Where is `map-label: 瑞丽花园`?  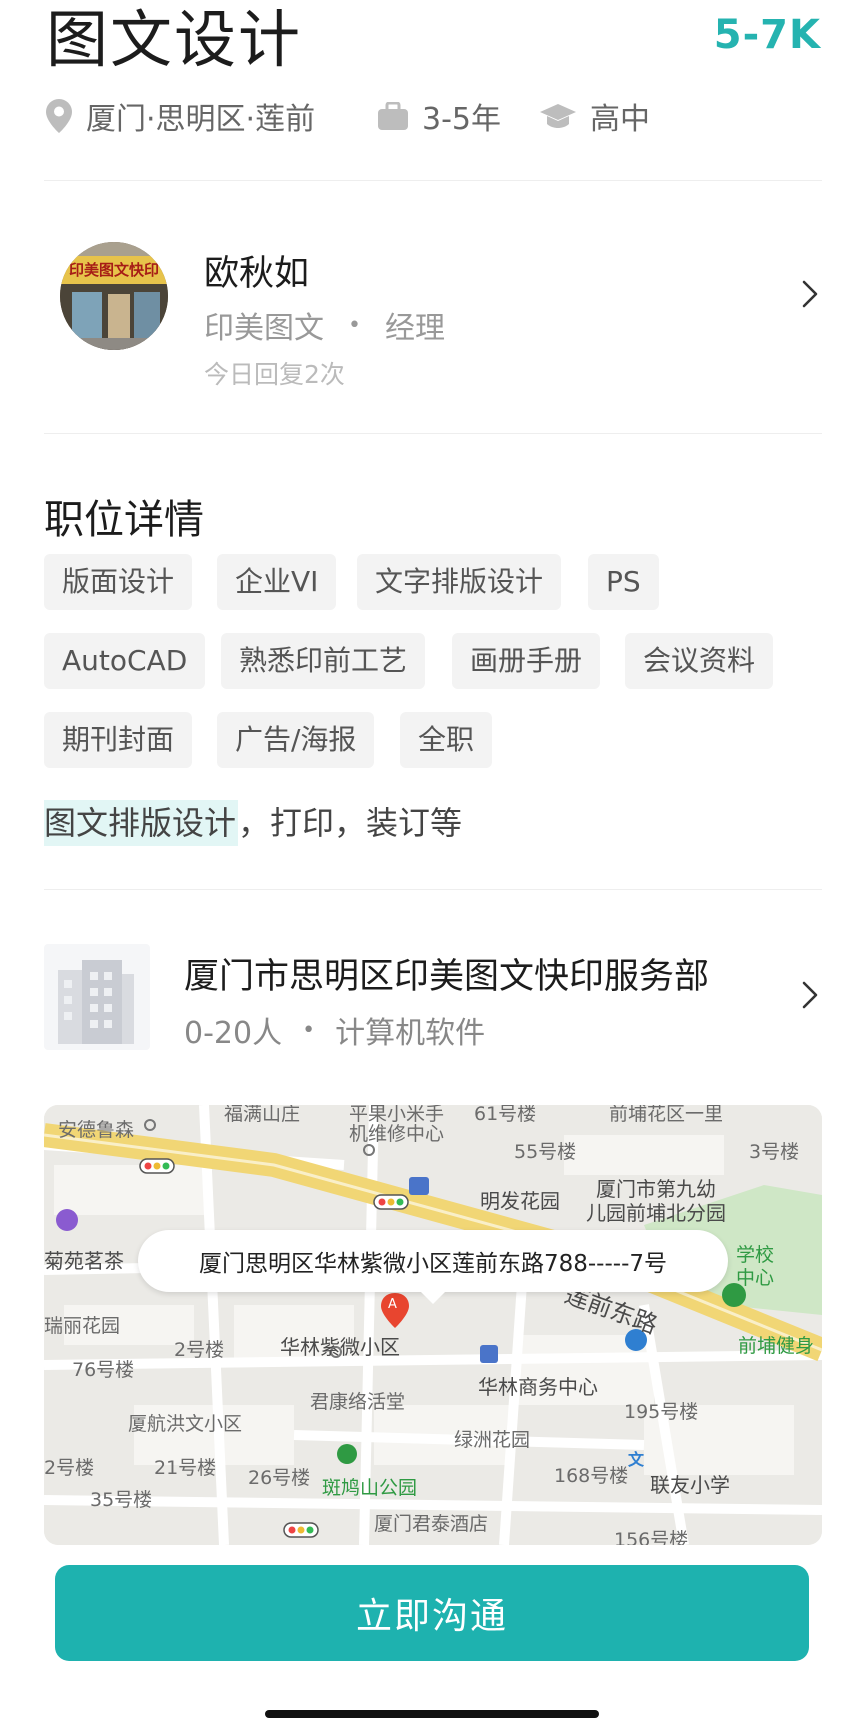
map-label: 瑞丽花园 is located at coordinates (82, 1326).